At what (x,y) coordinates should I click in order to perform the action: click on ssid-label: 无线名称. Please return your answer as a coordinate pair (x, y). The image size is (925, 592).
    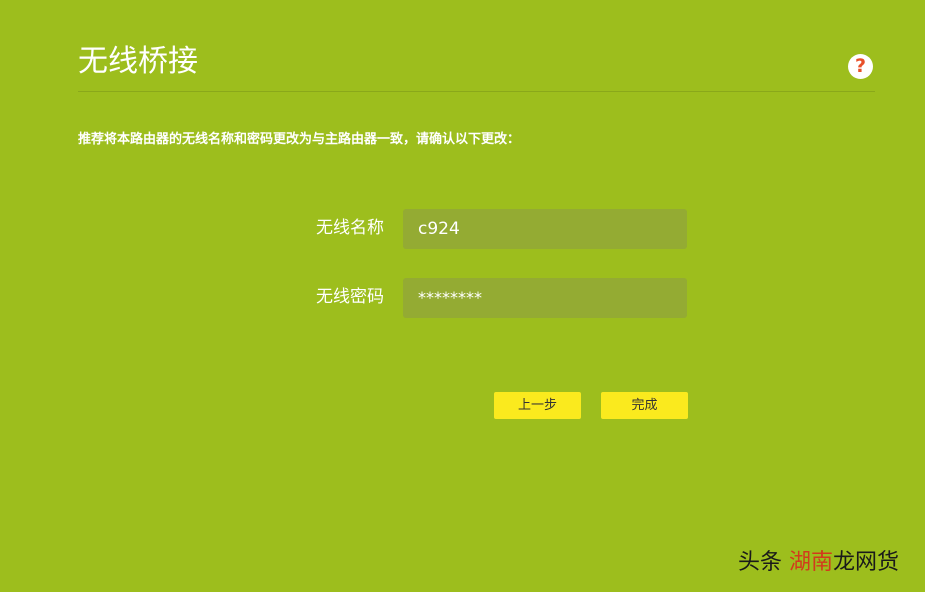
    Looking at the image, I should click on (350, 228).